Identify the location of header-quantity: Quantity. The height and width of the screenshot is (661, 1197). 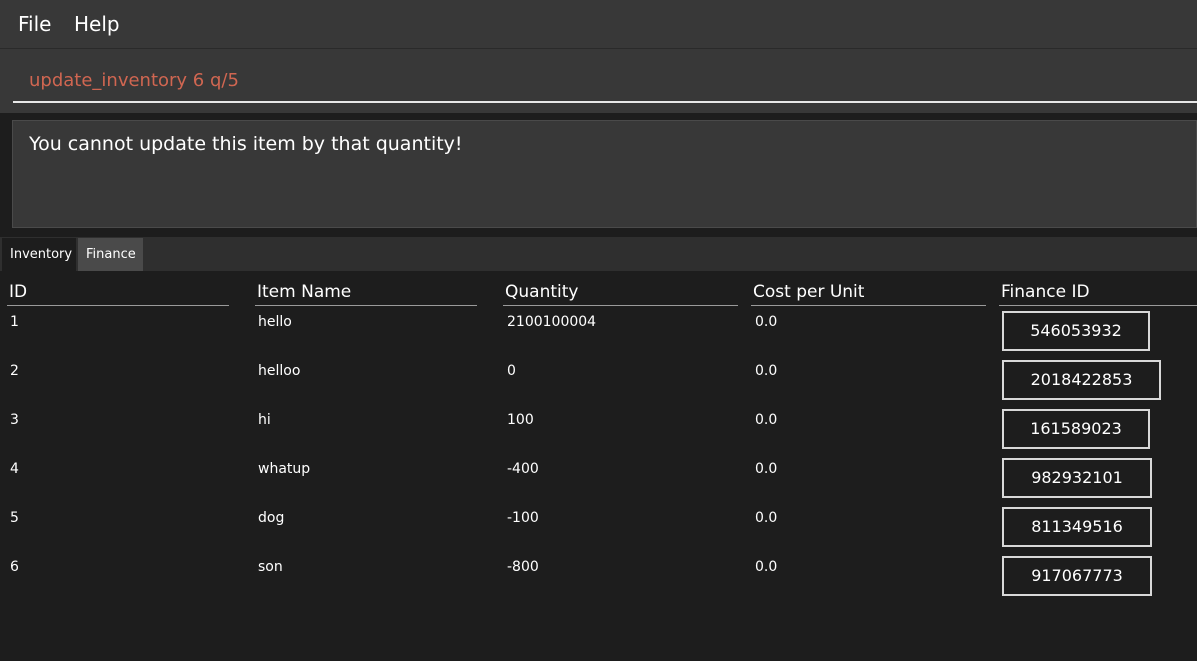
(620, 294).